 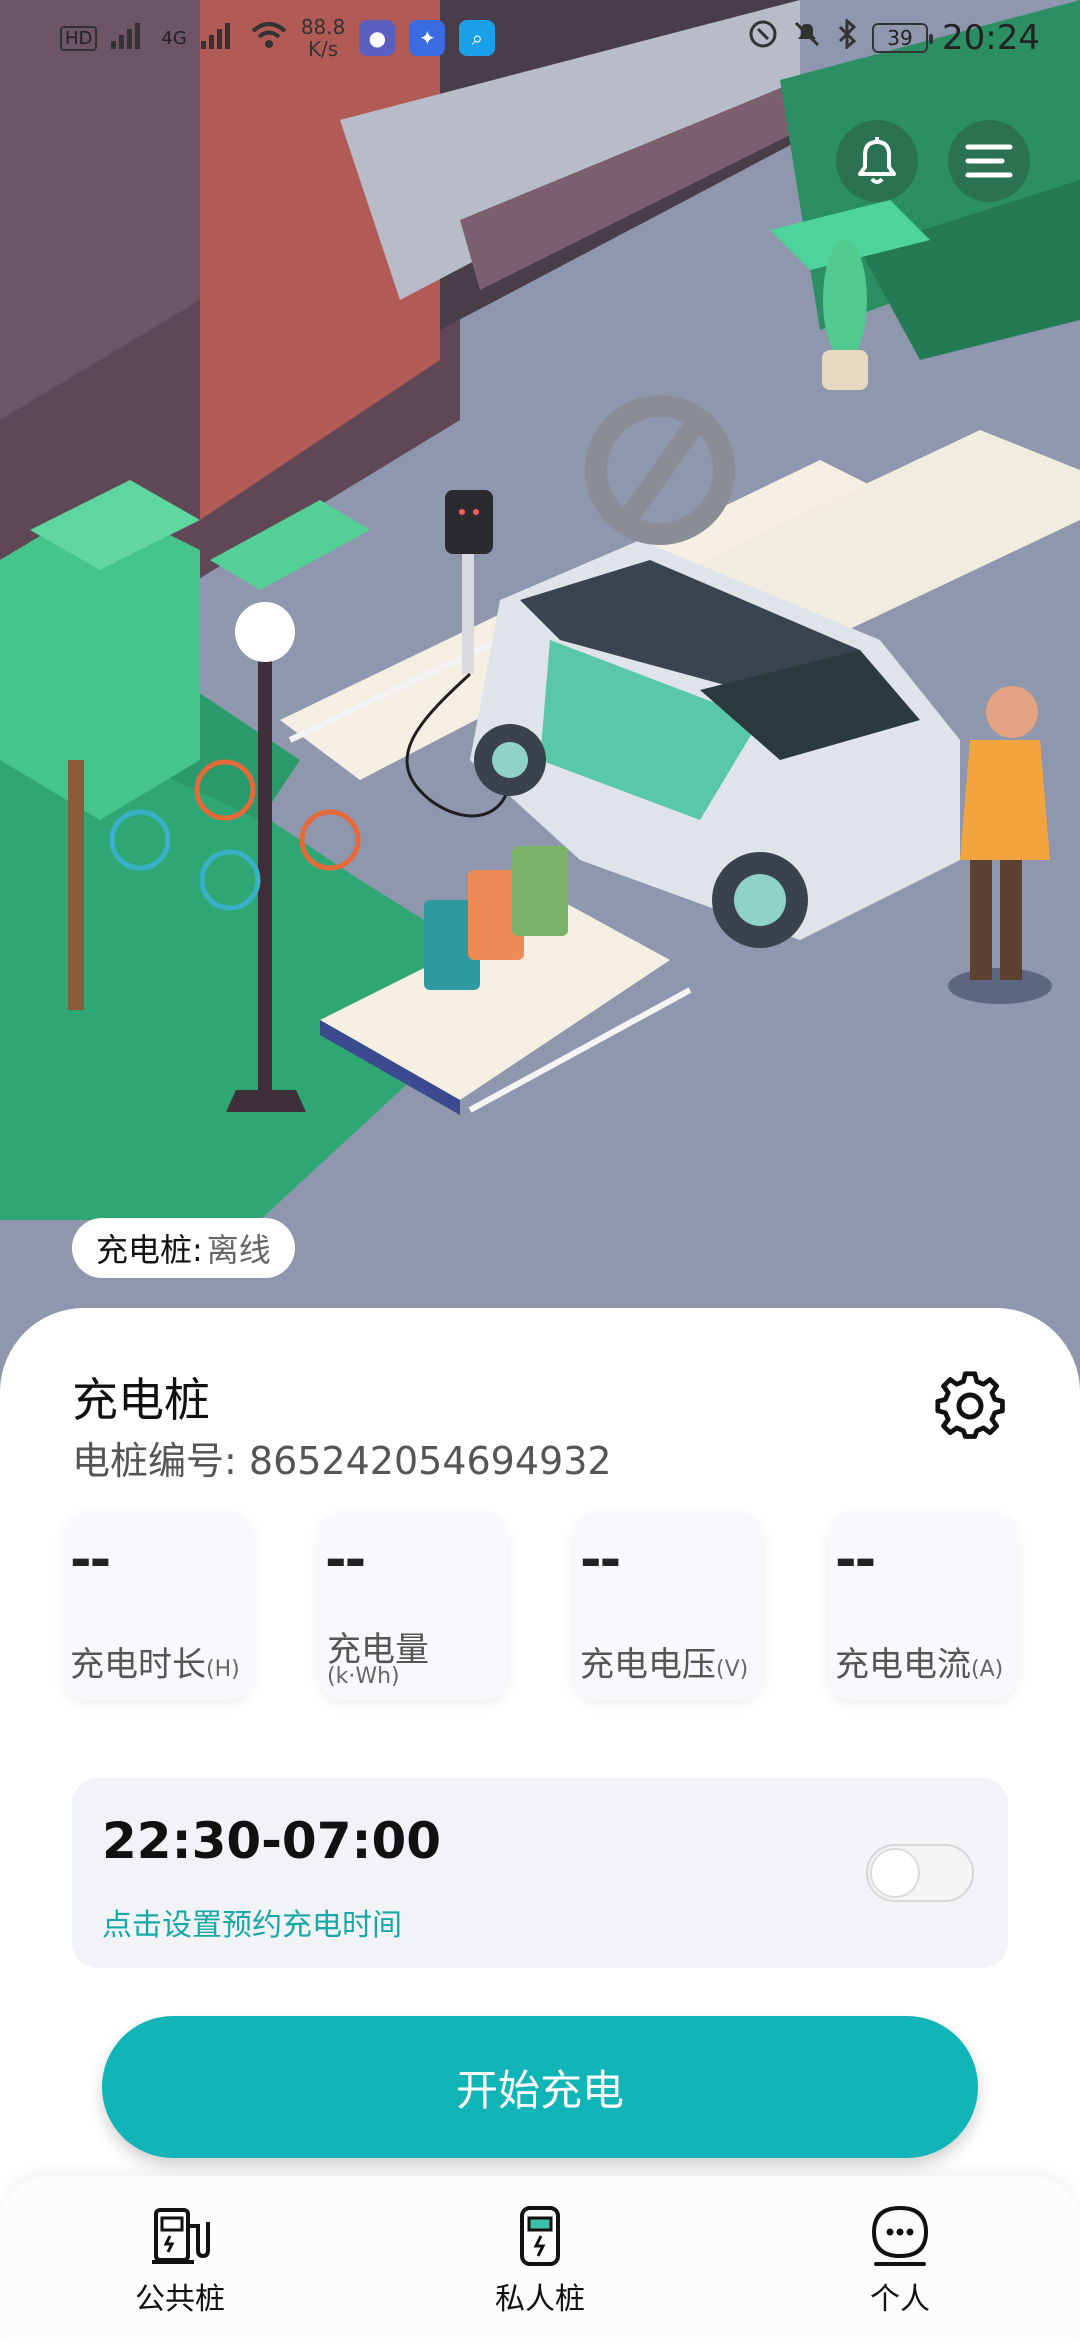 I want to click on nav-private-charger: 私人桩, so click(x=540, y=2261).